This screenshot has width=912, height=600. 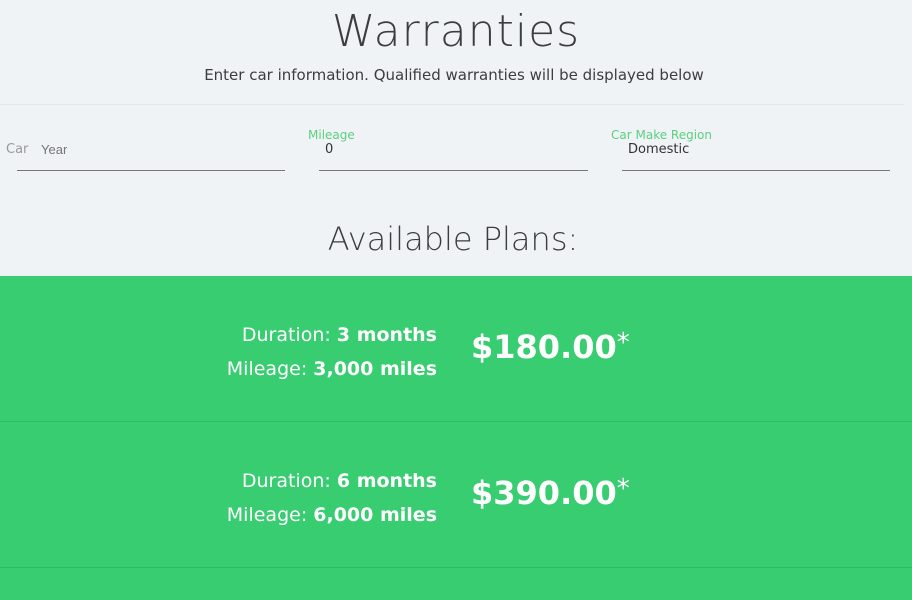 I want to click on mileage-value: 3,000 miles, so click(x=375, y=369).